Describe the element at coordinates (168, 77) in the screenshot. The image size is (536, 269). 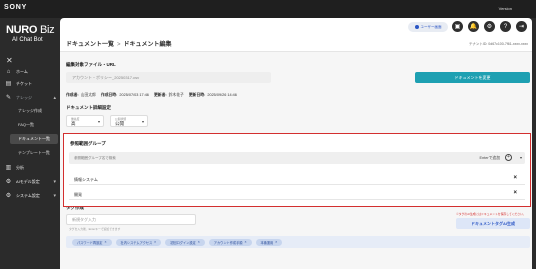
I see `file-field: アカウント・ポリシー_20250317.csv` at that location.